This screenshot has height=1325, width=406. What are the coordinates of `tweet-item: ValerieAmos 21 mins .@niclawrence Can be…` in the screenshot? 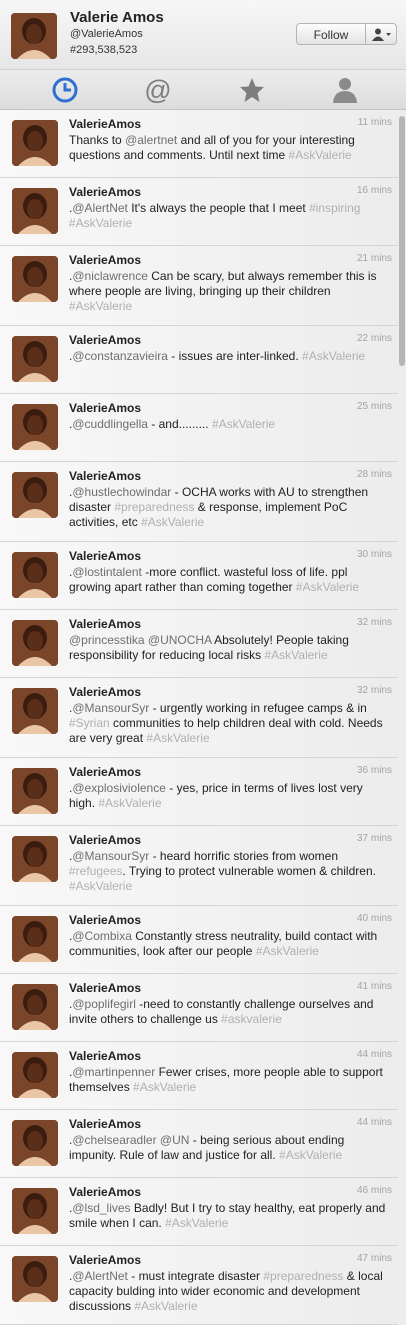 It's located at (199, 286).